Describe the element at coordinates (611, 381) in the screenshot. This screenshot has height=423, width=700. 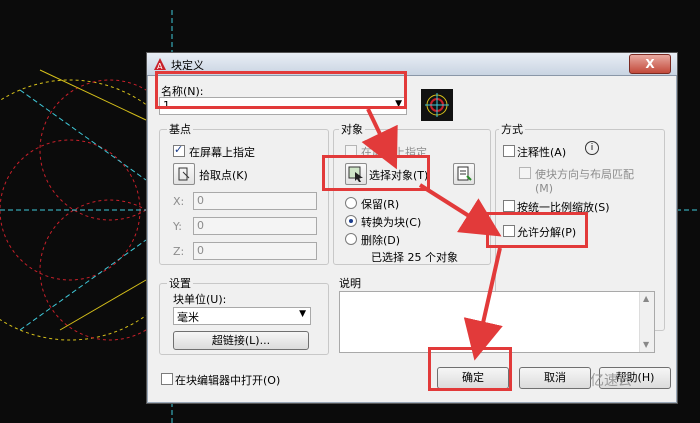
I see `watermark-text: 亿速云` at that location.